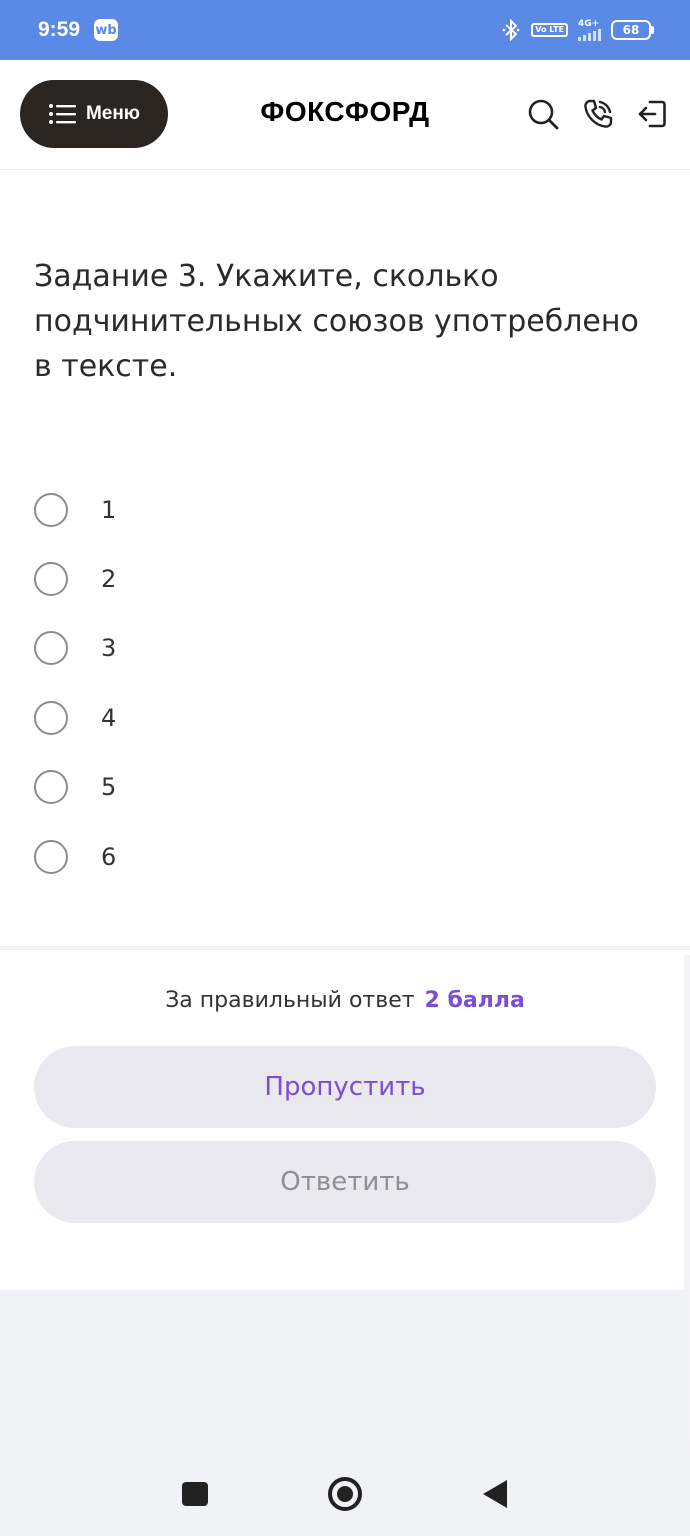 The height and width of the screenshot is (1536, 690). What do you see at coordinates (75, 578) in the screenshot?
I see `answer-option: 2` at bounding box center [75, 578].